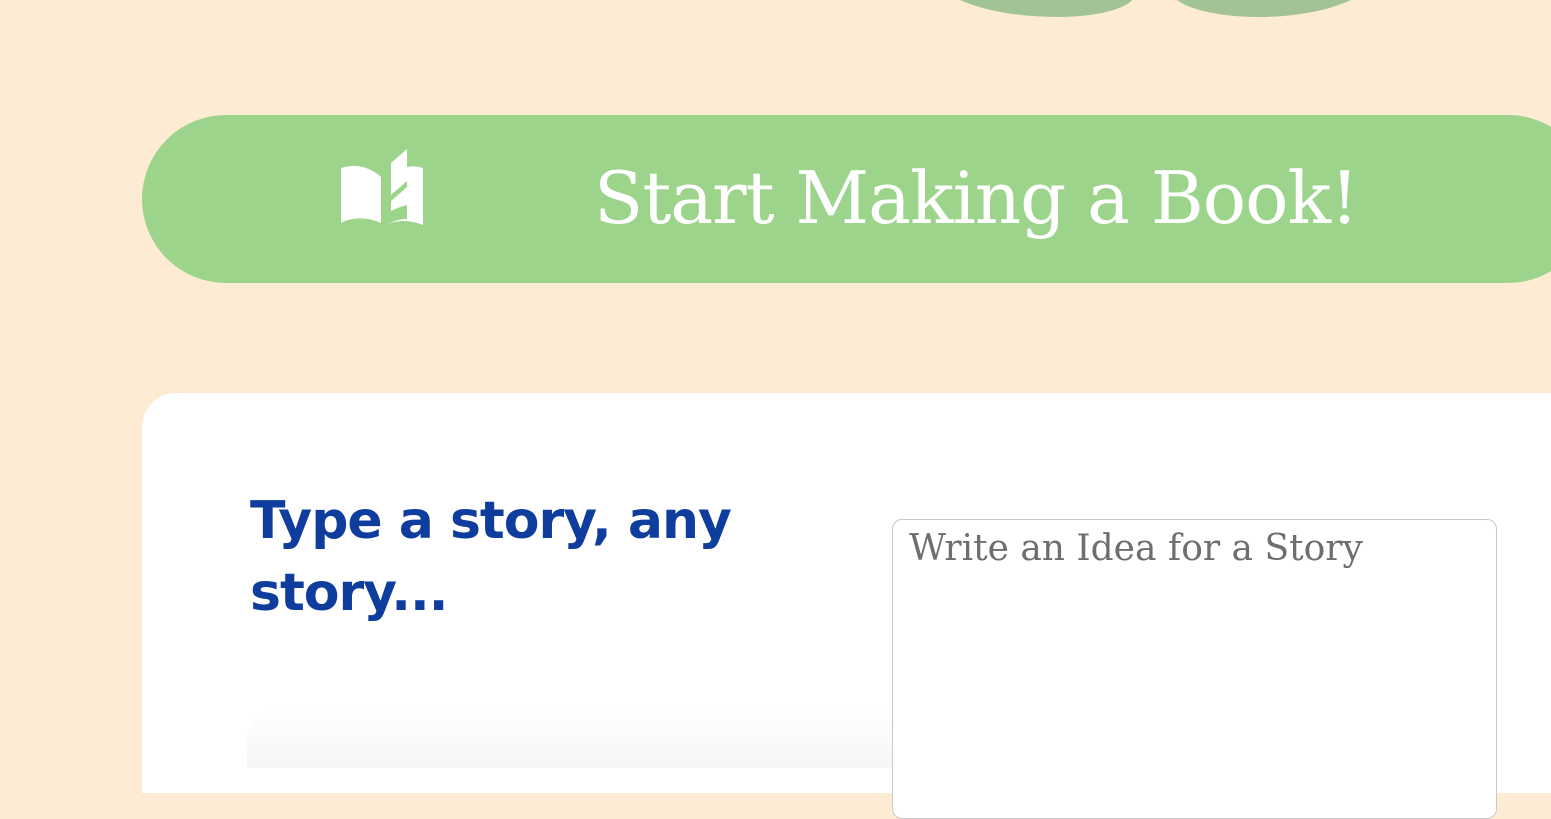  What do you see at coordinates (976, 198) in the screenshot?
I see `start-making-book-label: Start Making a Book!` at bounding box center [976, 198].